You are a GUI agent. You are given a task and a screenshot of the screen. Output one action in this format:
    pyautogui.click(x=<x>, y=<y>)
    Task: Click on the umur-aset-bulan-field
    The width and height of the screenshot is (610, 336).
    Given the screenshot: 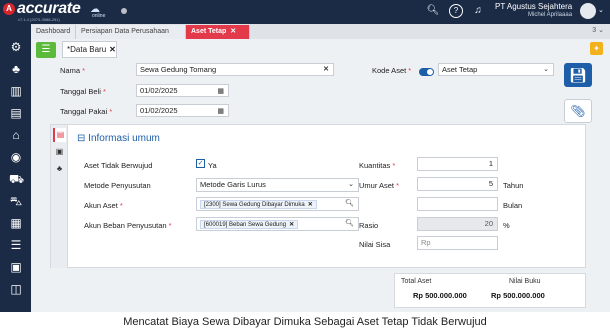 What is the action you would take?
    pyautogui.click(x=457, y=204)
    